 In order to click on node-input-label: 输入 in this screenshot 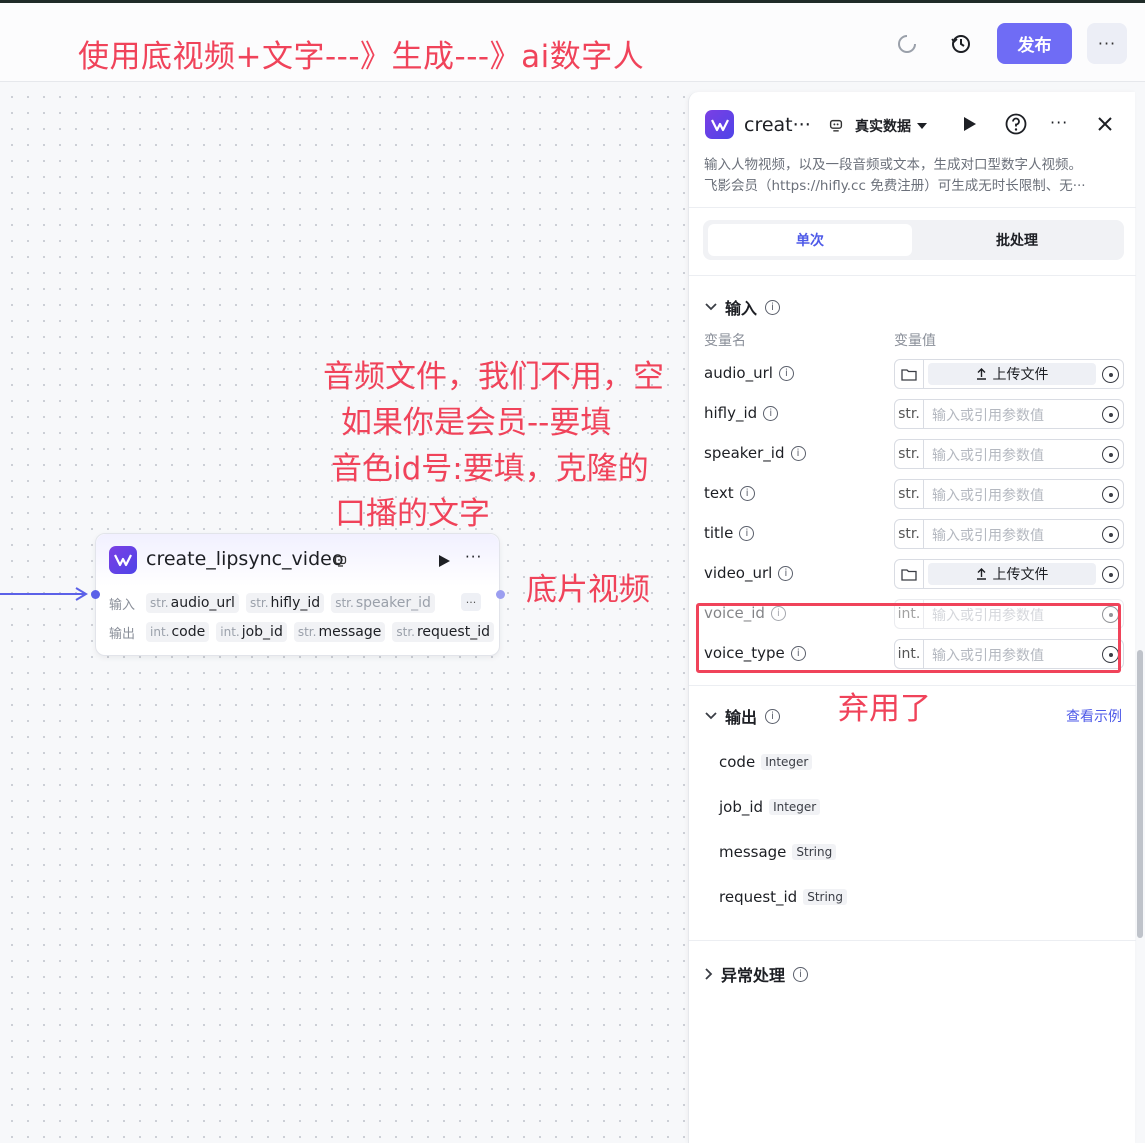, I will do `click(122, 605)`.